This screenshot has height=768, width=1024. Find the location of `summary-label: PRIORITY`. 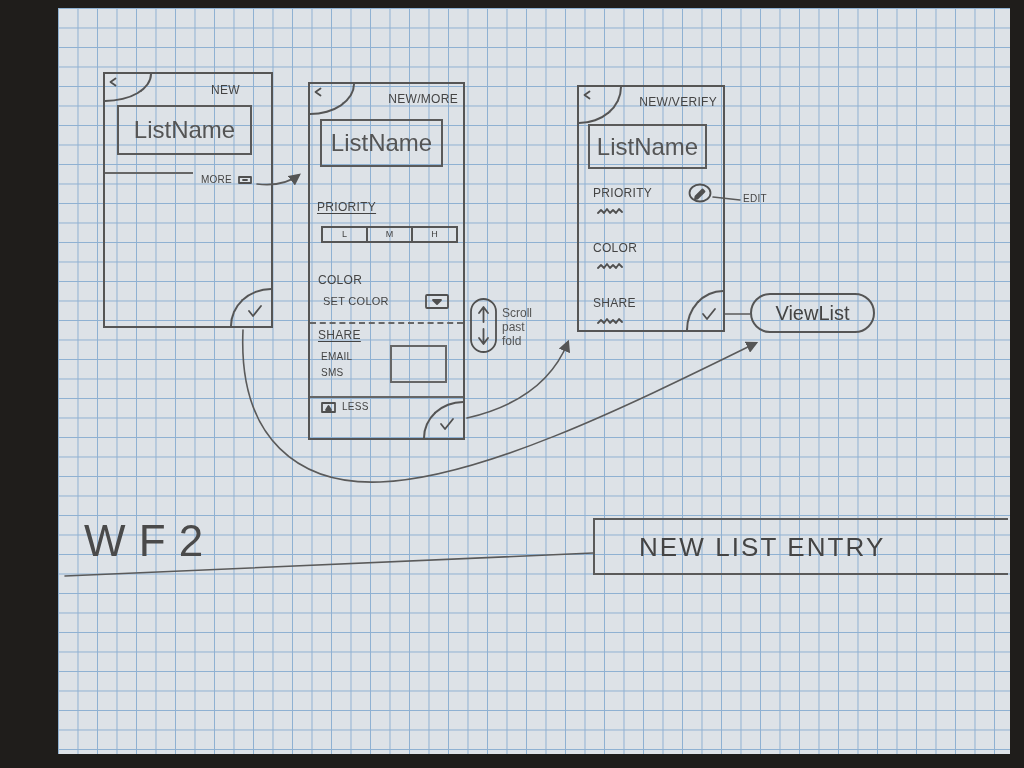

summary-label: PRIORITY is located at coordinates (623, 193).